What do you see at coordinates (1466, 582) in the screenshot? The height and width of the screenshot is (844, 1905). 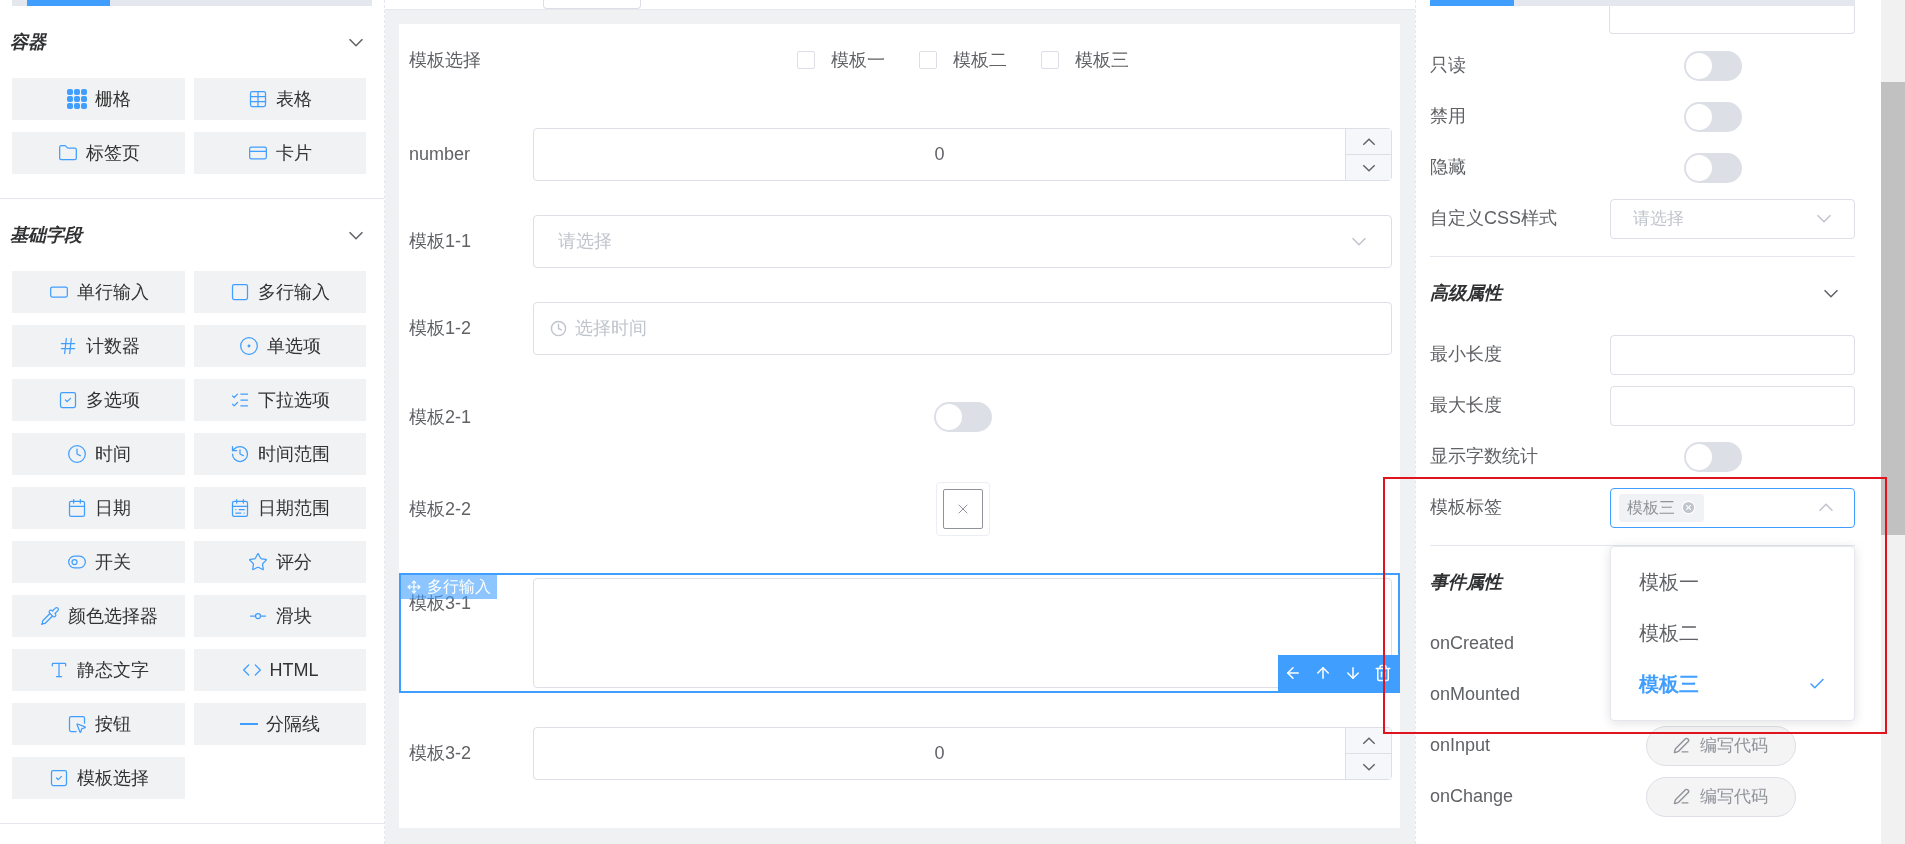 I see `section-title: 事件属性` at bounding box center [1466, 582].